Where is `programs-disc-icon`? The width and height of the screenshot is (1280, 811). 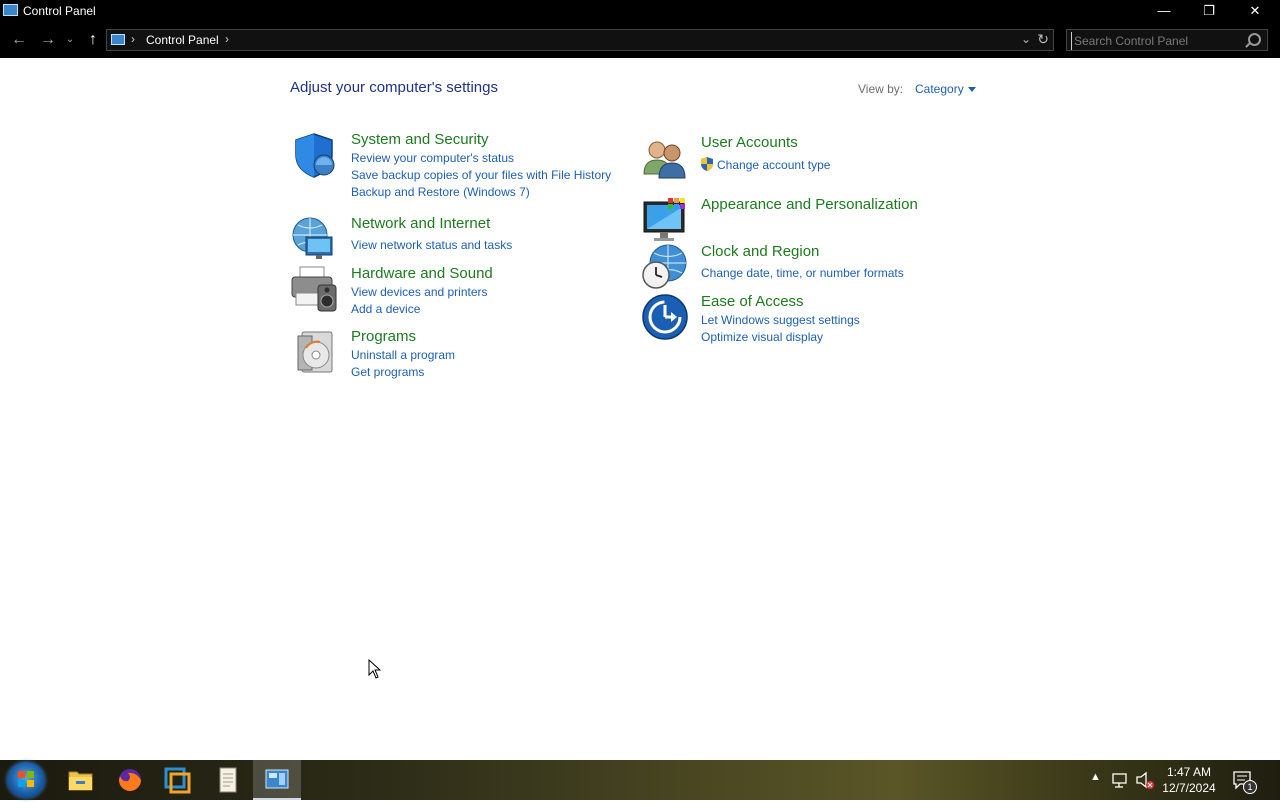
programs-disc-icon is located at coordinates (314, 352).